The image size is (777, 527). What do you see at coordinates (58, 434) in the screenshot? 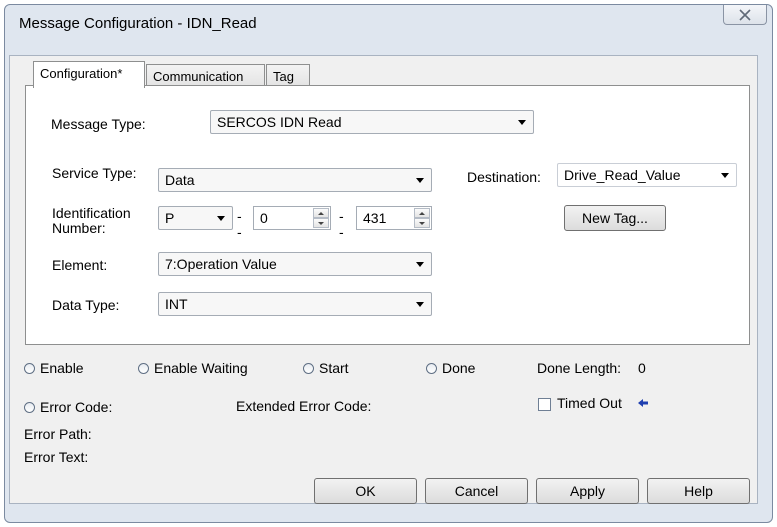
I see `error-path-label: Error Path:` at bounding box center [58, 434].